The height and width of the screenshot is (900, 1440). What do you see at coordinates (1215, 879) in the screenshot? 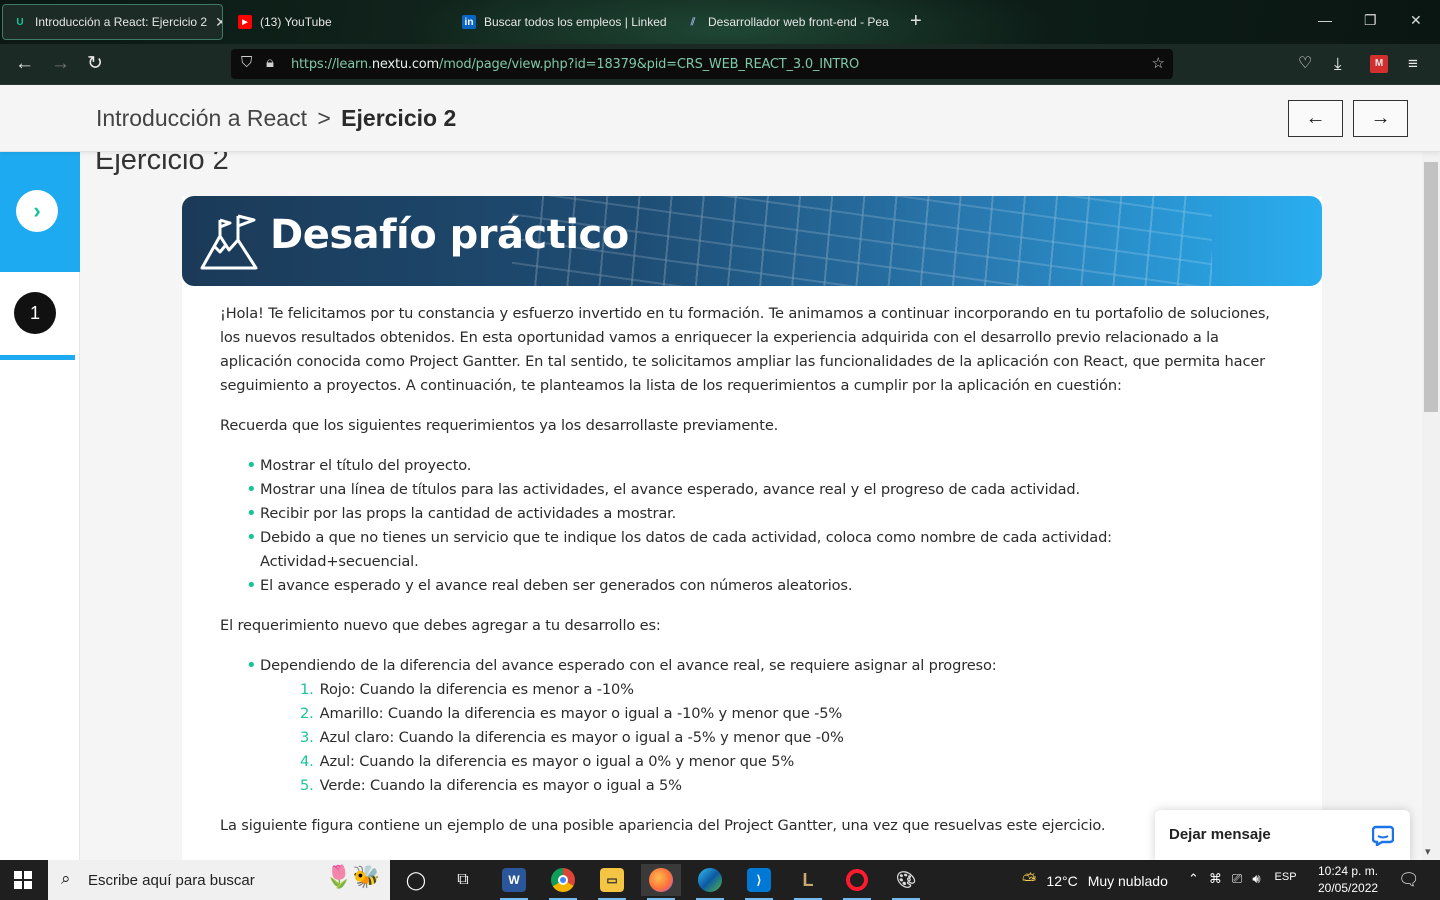
I see `meet-now-icon: ⌘` at bounding box center [1215, 879].